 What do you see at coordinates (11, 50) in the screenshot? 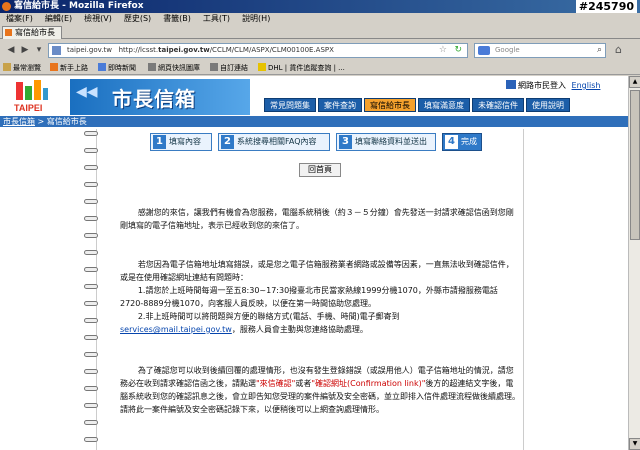
I see `back-arrow-icon: ◀` at bounding box center [11, 50].